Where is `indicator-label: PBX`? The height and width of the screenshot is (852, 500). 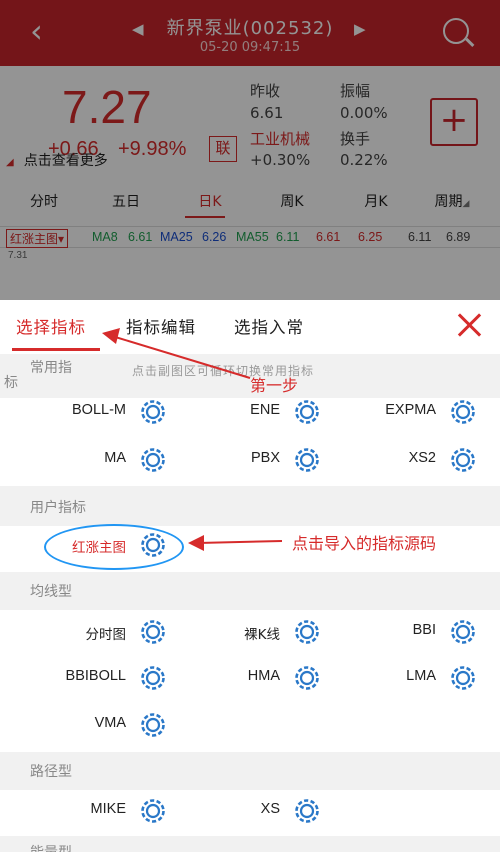 indicator-label: PBX is located at coordinates (265, 458).